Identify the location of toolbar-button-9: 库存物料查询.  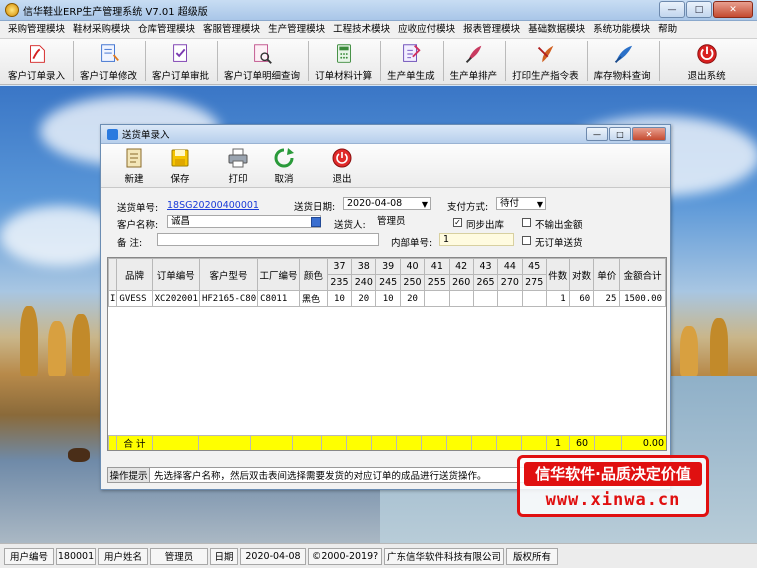
(622, 61).